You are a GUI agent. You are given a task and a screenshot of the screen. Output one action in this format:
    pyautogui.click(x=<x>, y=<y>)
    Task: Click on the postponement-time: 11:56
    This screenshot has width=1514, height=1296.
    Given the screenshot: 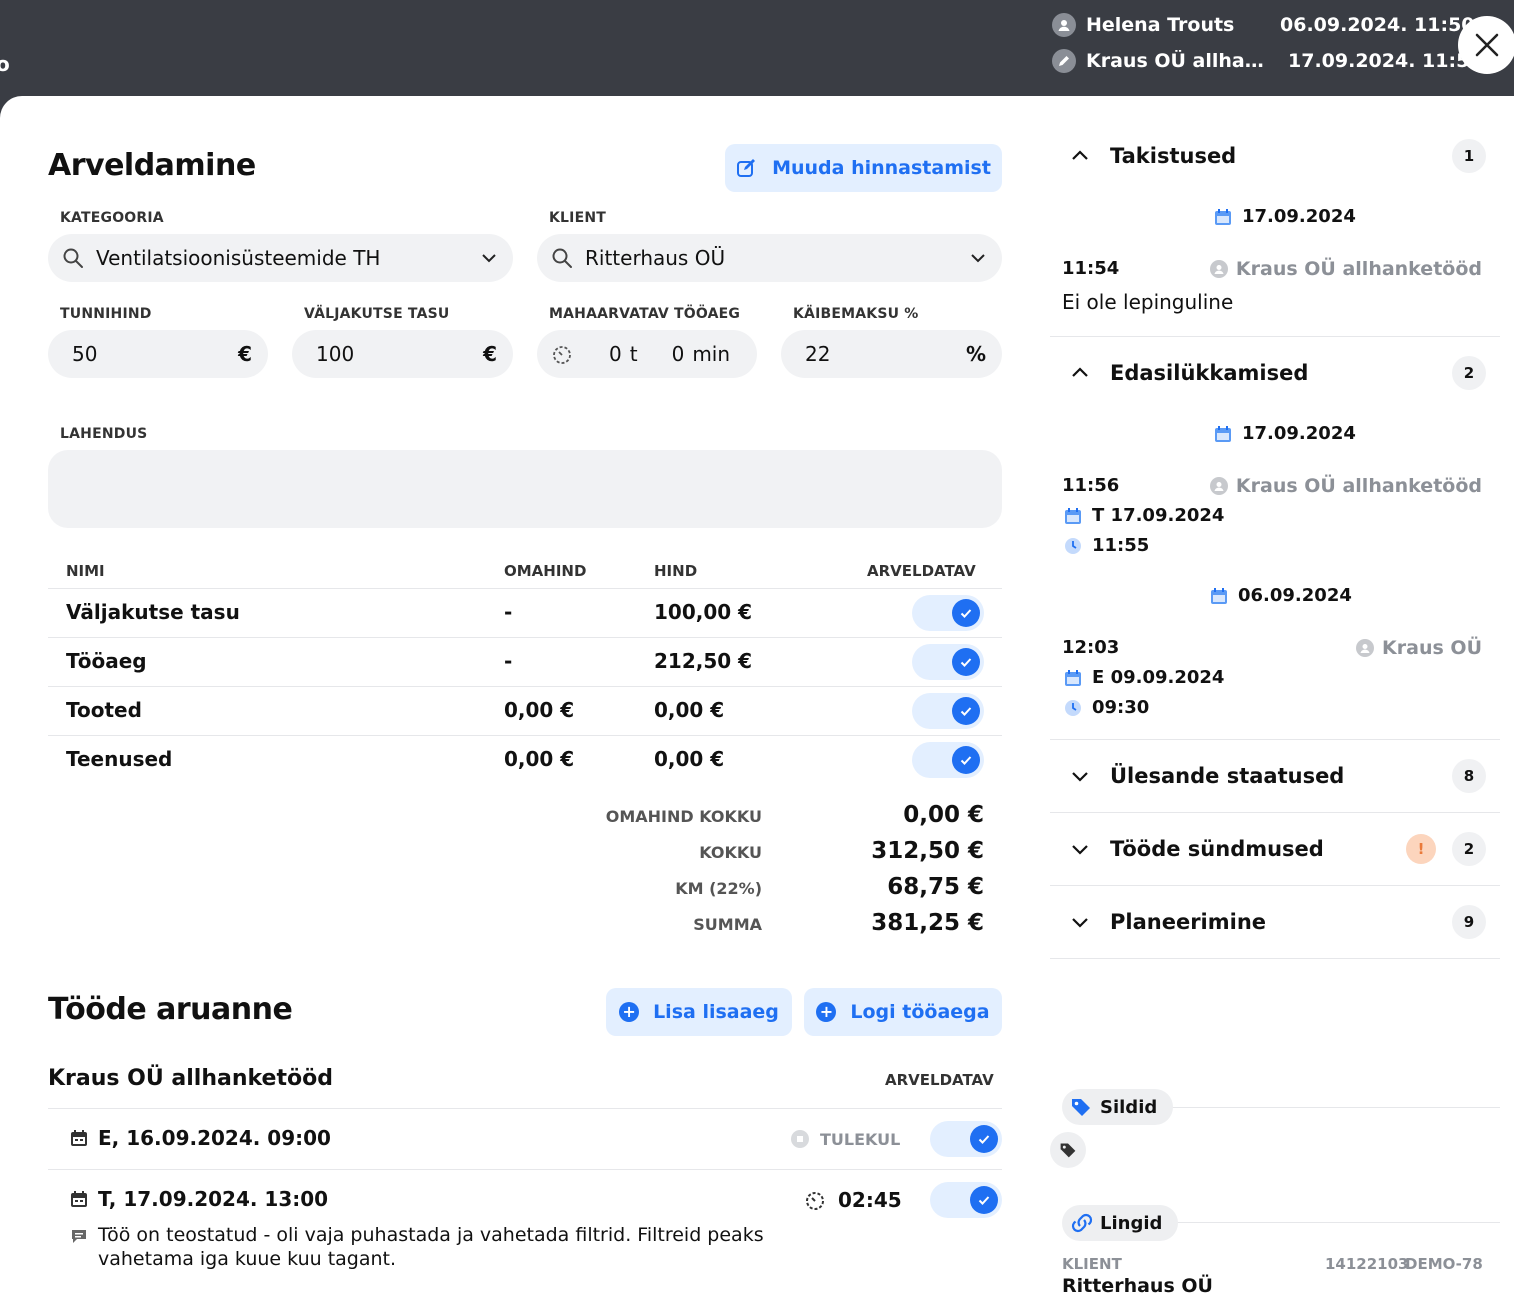 What is the action you would take?
    pyautogui.click(x=1091, y=485)
    